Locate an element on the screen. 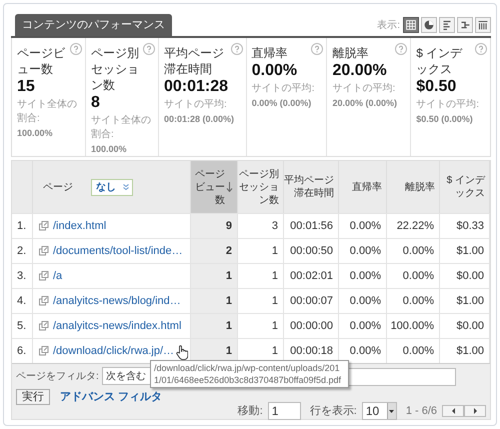 This screenshot has width=500, height=429. metric-label: ページ別セッション数 is located at coordinates (115, 69).